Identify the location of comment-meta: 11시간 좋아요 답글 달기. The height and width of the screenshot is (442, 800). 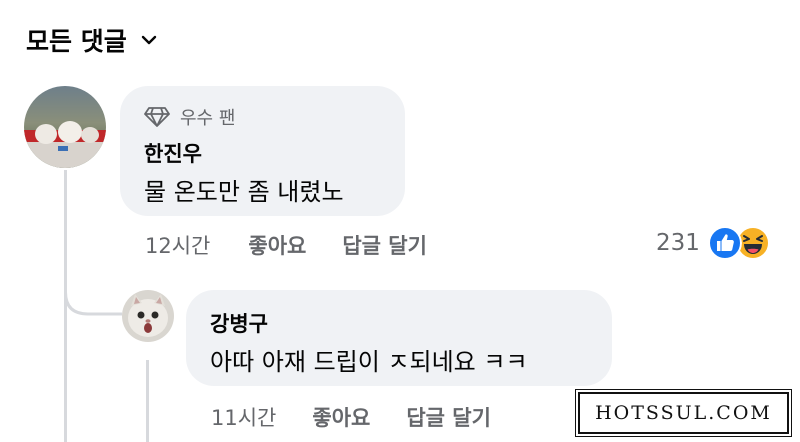
(351, 417).